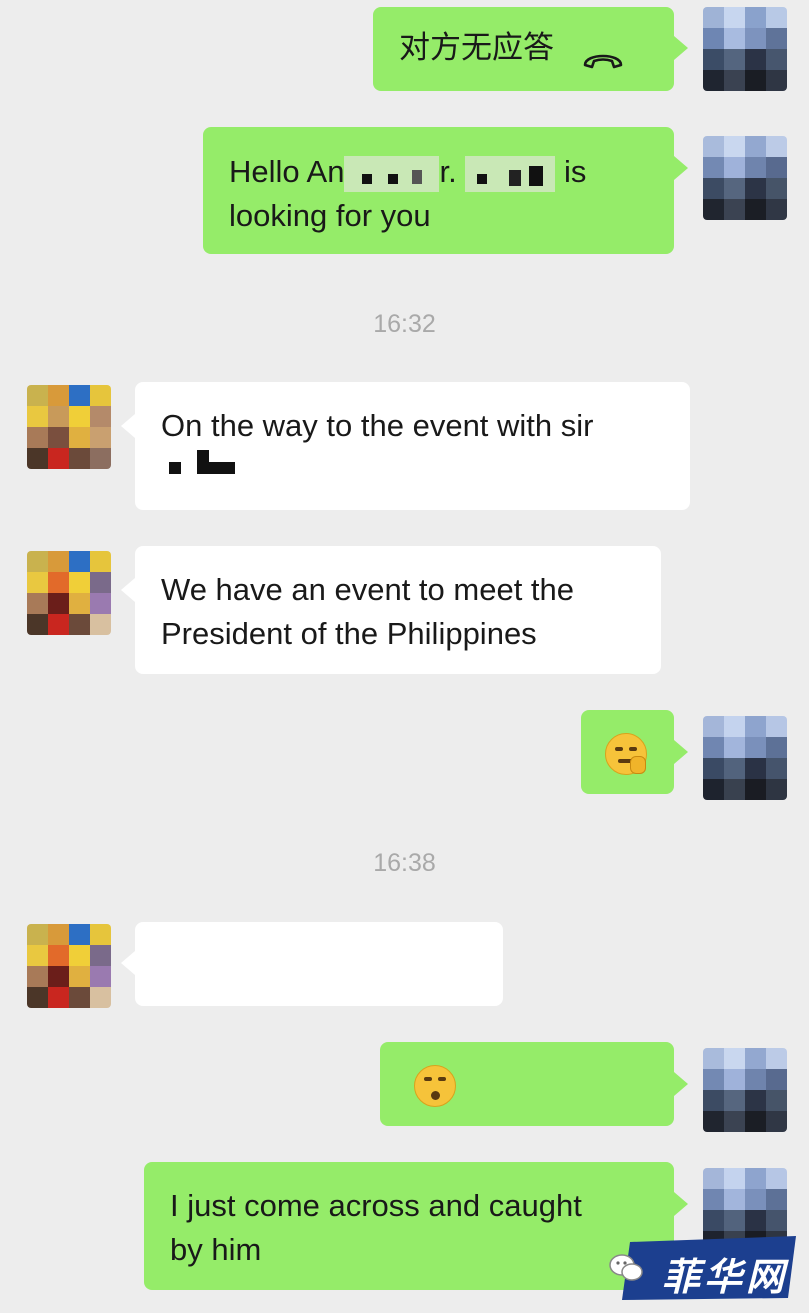 Image resolution: width=809 pixels, height=1313 pixels. Describe the element at coordinates (725, 1278) in the screenshot. I see `watermark-text: 菲华网` at that location.